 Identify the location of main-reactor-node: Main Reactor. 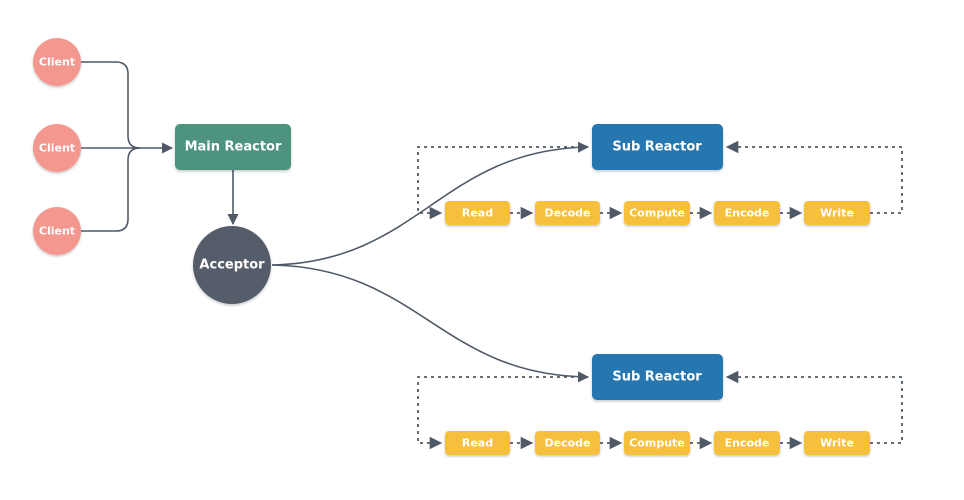
(233, 147).